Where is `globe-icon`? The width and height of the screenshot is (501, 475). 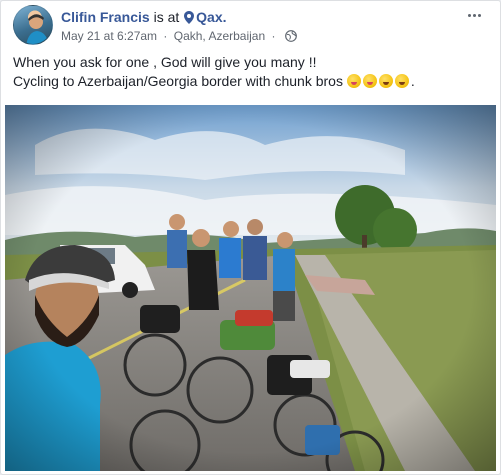 globe-icon is located at coordinates (290, 36).